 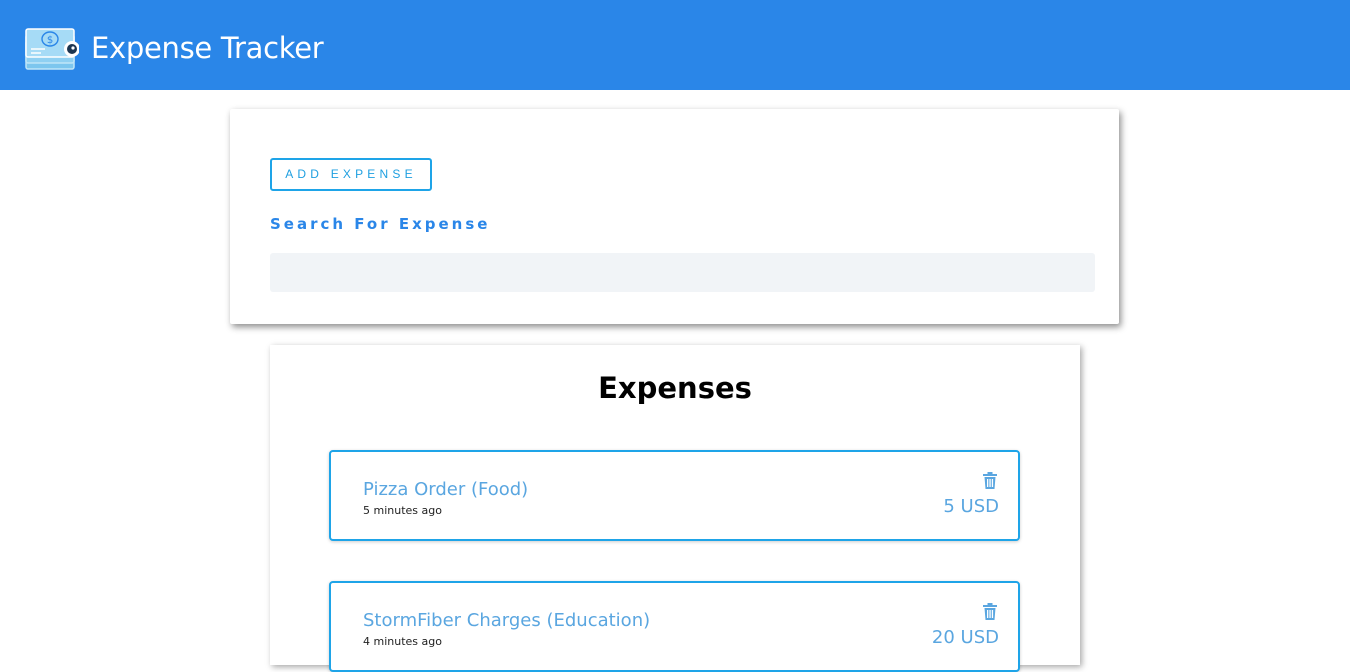 What do you see at coordinates (971, 506) in the screenshot?
I see `expense-amount: 5 USD` at bounding box center [971, 506].